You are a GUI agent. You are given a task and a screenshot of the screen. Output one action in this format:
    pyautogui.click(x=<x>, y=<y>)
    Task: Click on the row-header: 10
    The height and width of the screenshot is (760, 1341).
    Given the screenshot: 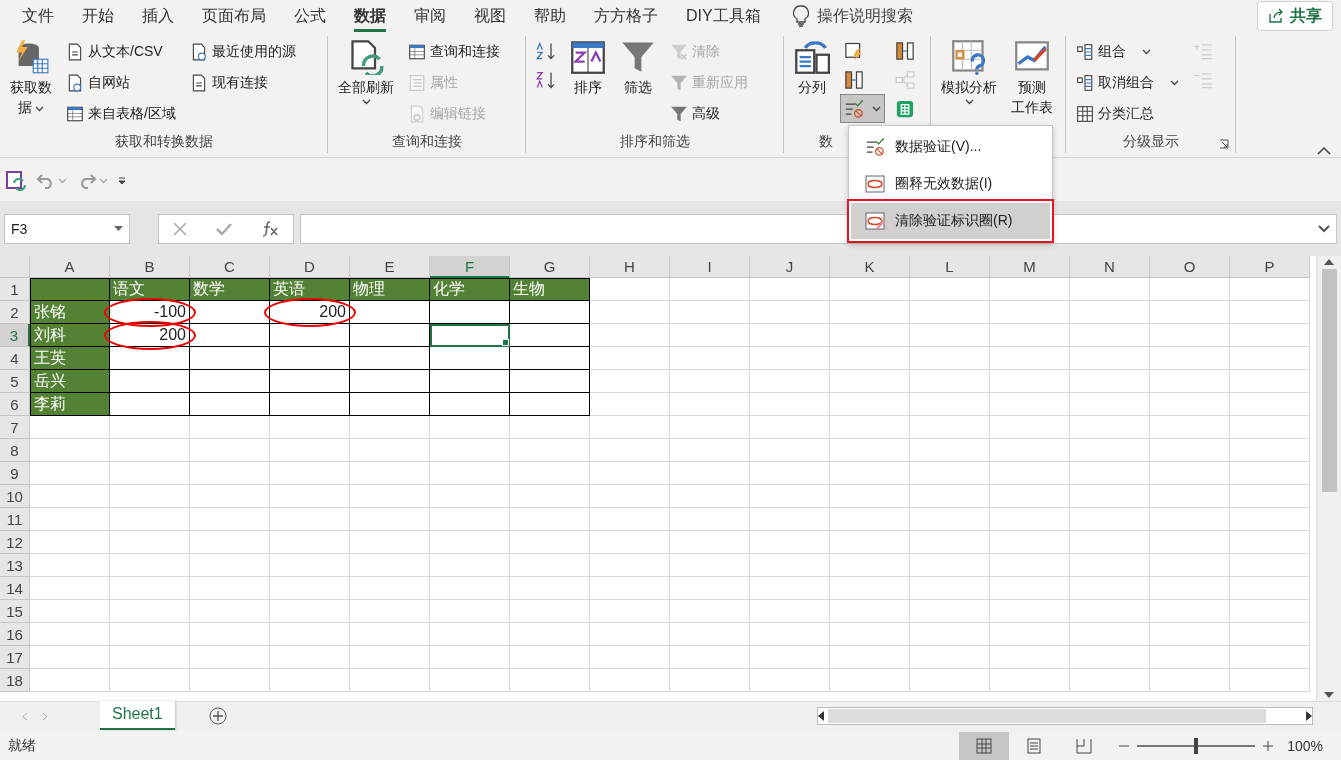 What is the action you would take?
    pyautogui.click(x=15, y=496)
    